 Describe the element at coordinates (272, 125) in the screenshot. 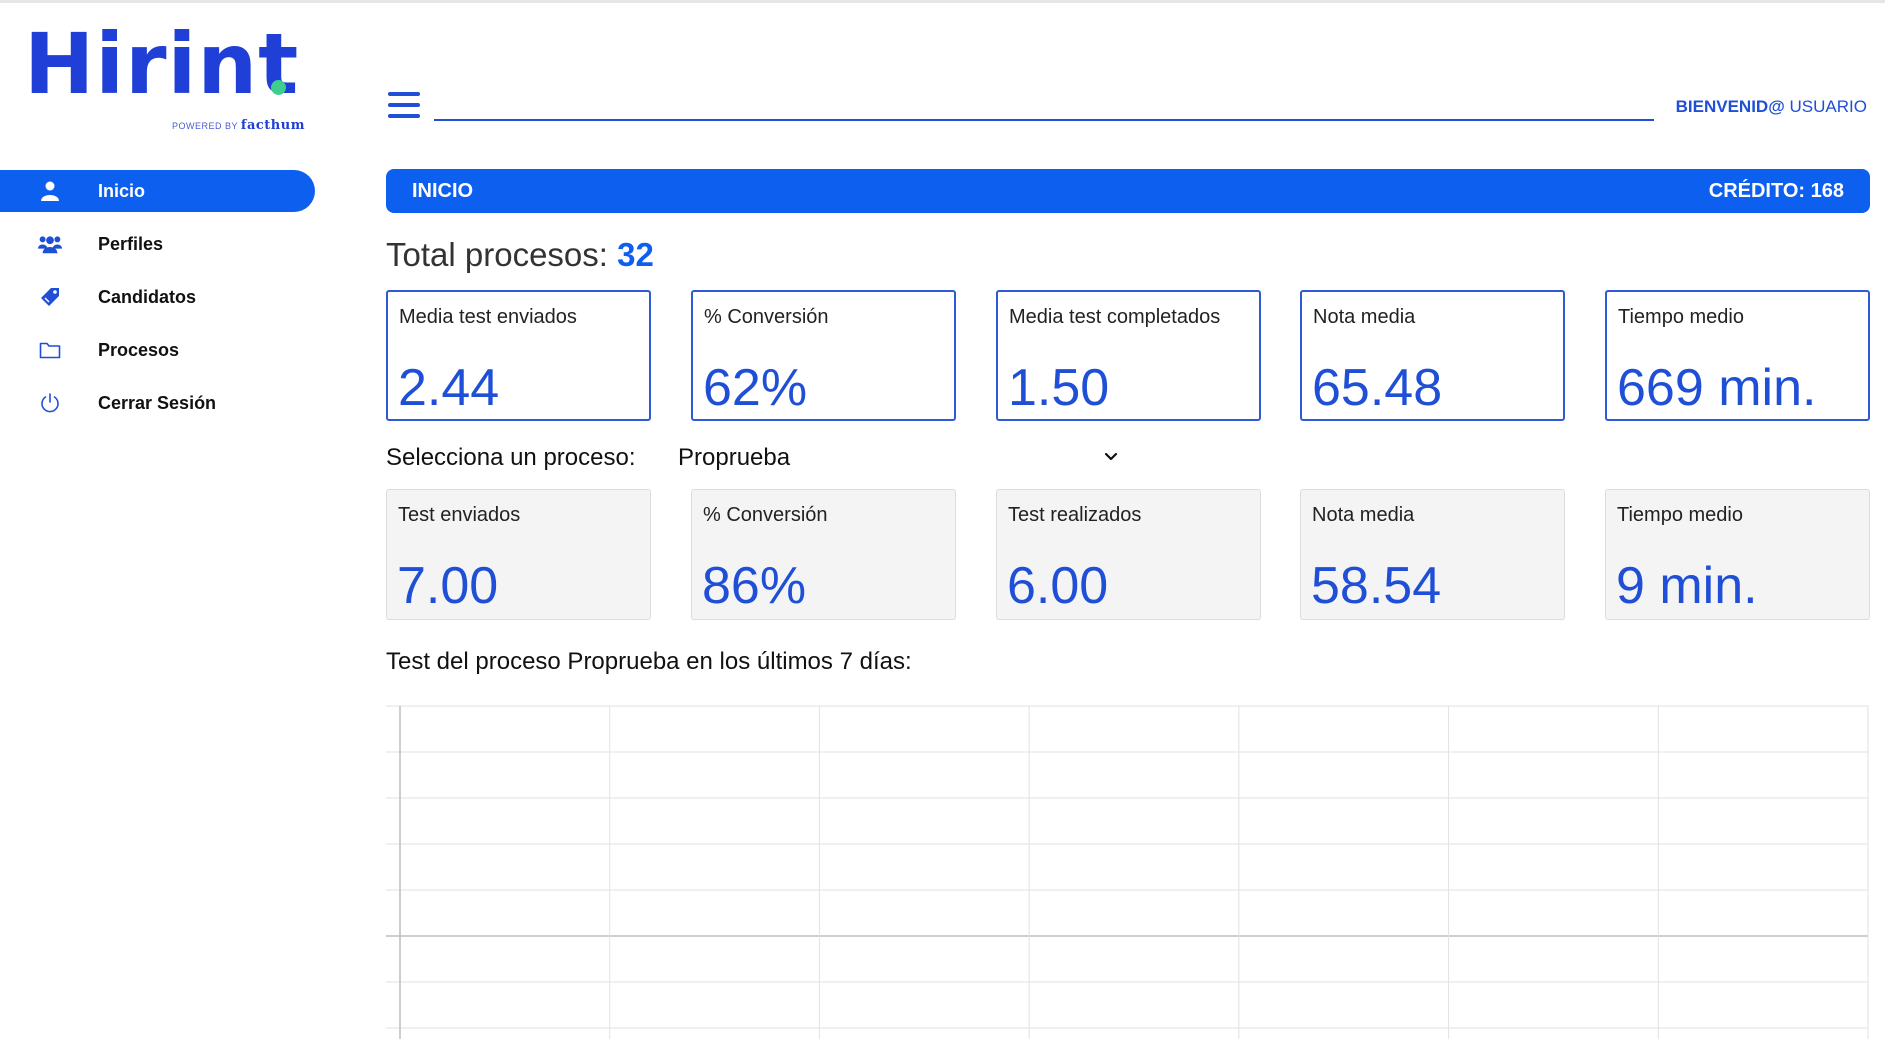

I see `logo-brand: facthum` at that location.